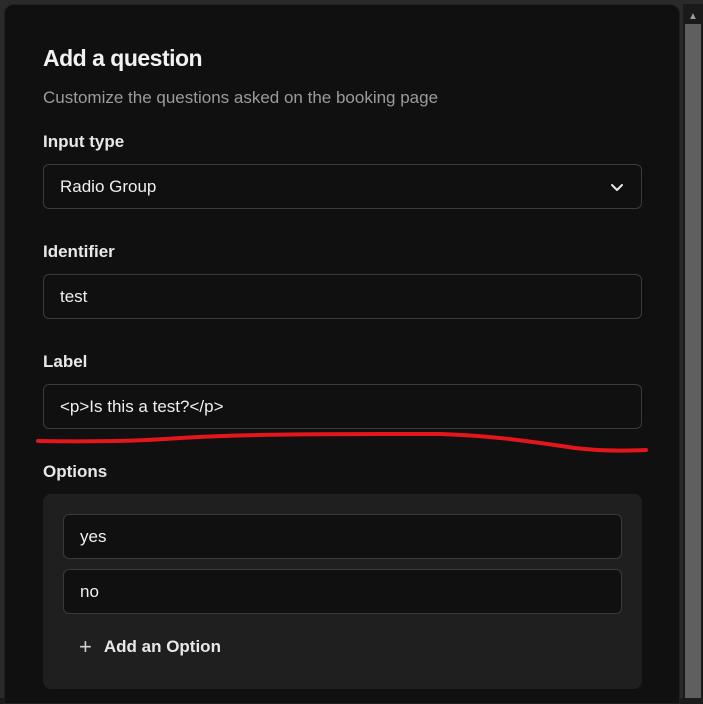 The height and width of the screenshot is (704, 703). What do you see at coordinates (75, 471) in the screenshot?
I see `options-label: Options` at bounding box center [75, 471].